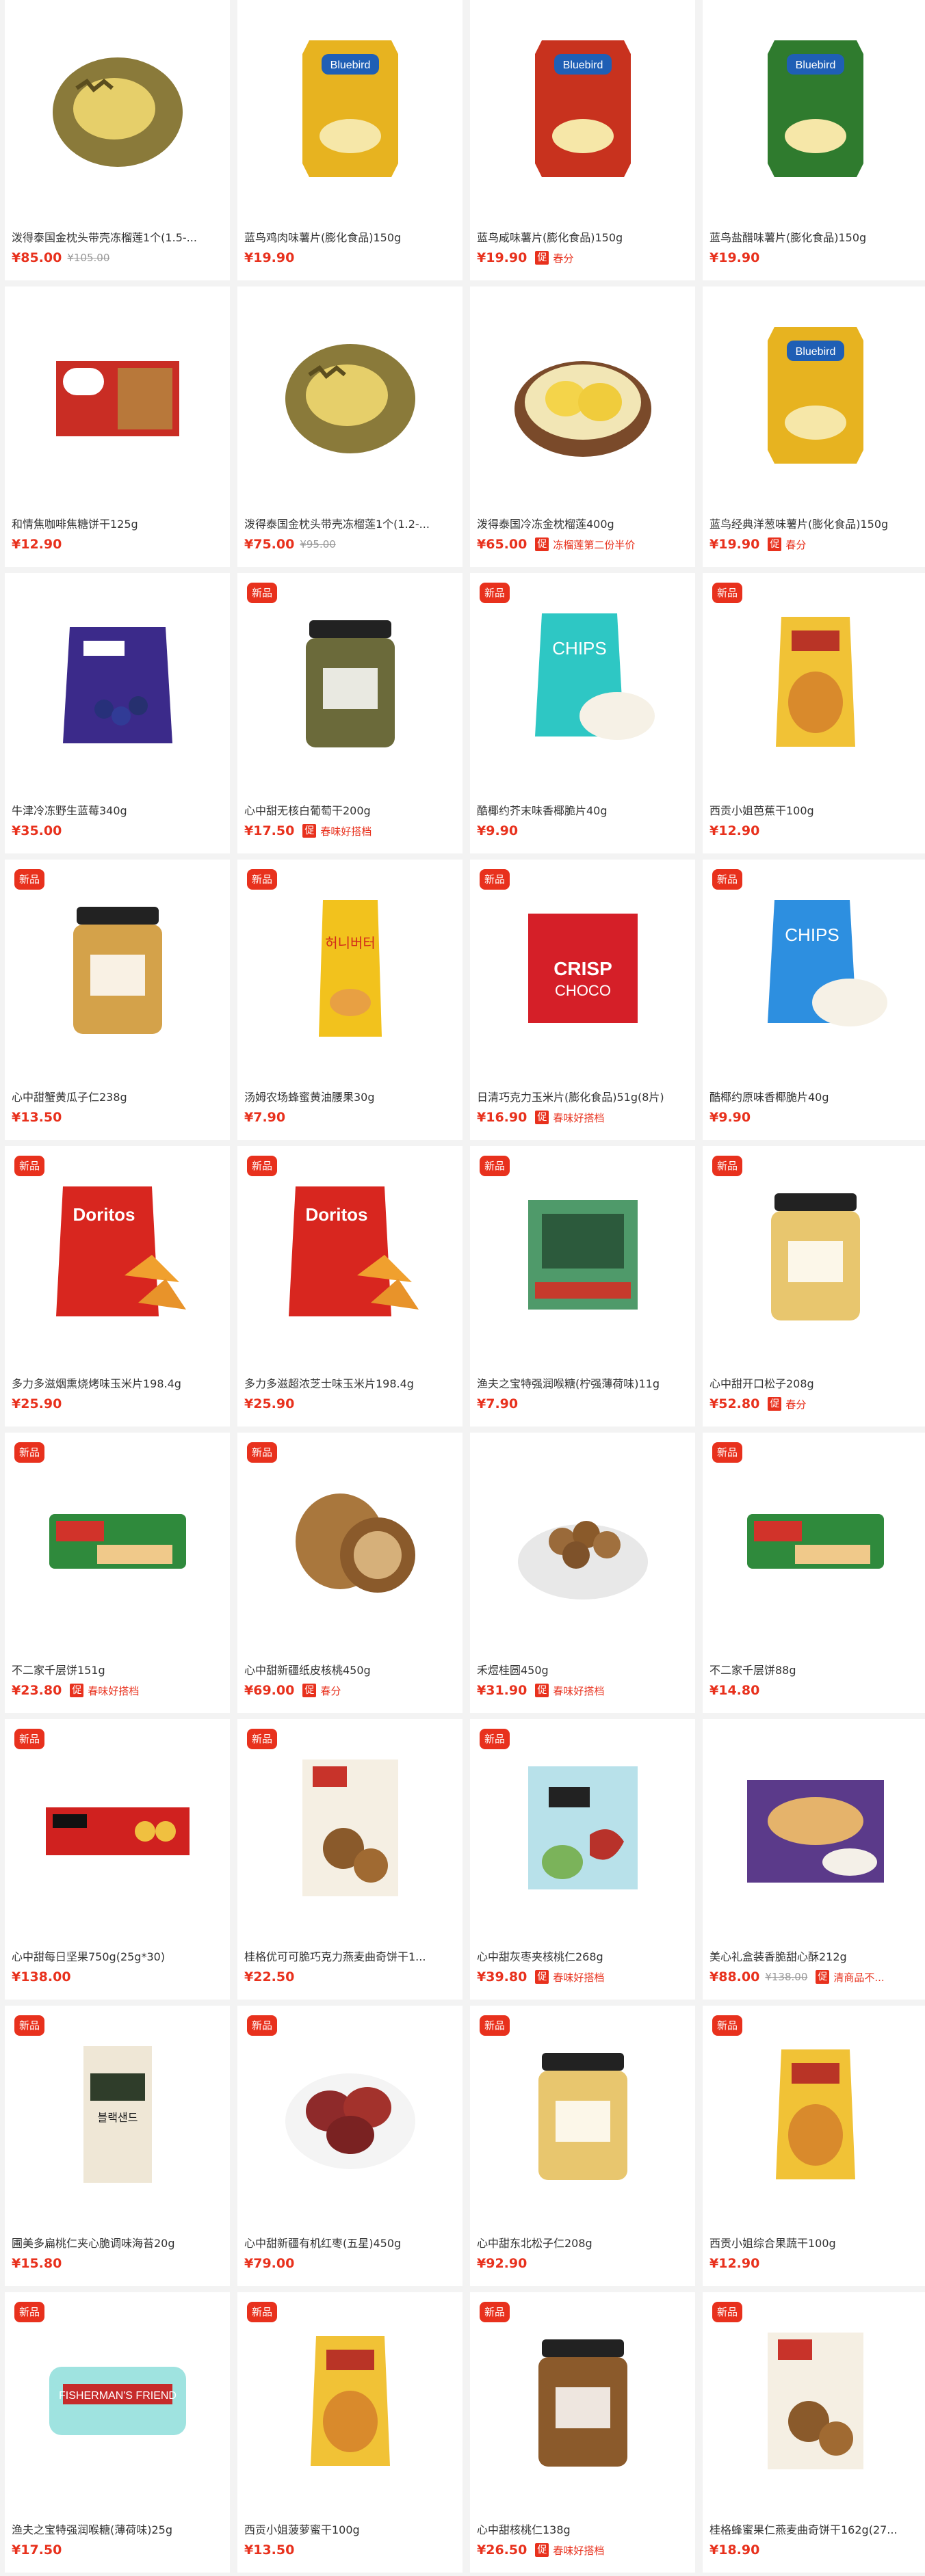 Image resolution: width=925 pixels, height=2576 pixels. What do you see at coordinates (349, 2432) in the screenshot?
I see `product-card: 新品 西贡小姐菠萝蜜干100g ¥13.50` at bounding box center [349, 2432].